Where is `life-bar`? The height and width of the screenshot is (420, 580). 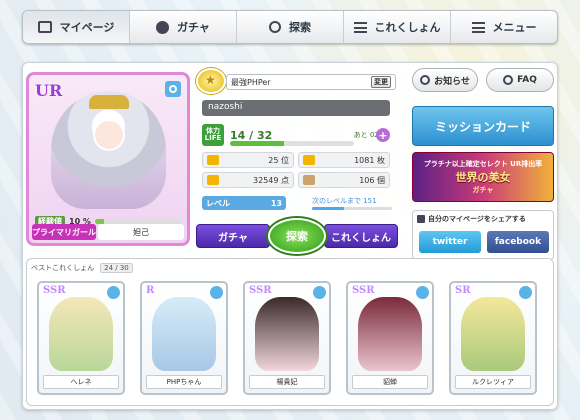 life-bar is located at coordinates (292, 143).